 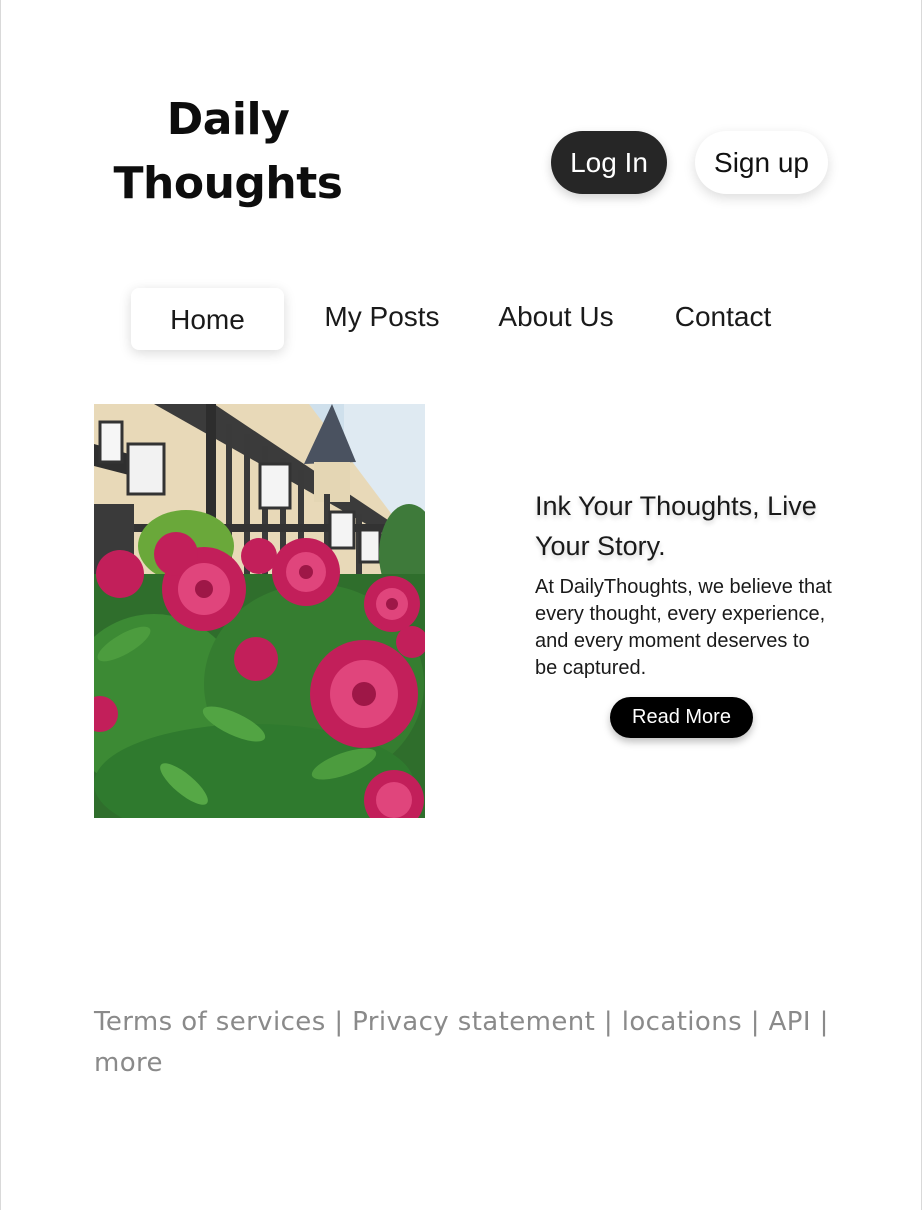 I want to click on logo-line-2: Thoughts, so click(x=228, y=183).